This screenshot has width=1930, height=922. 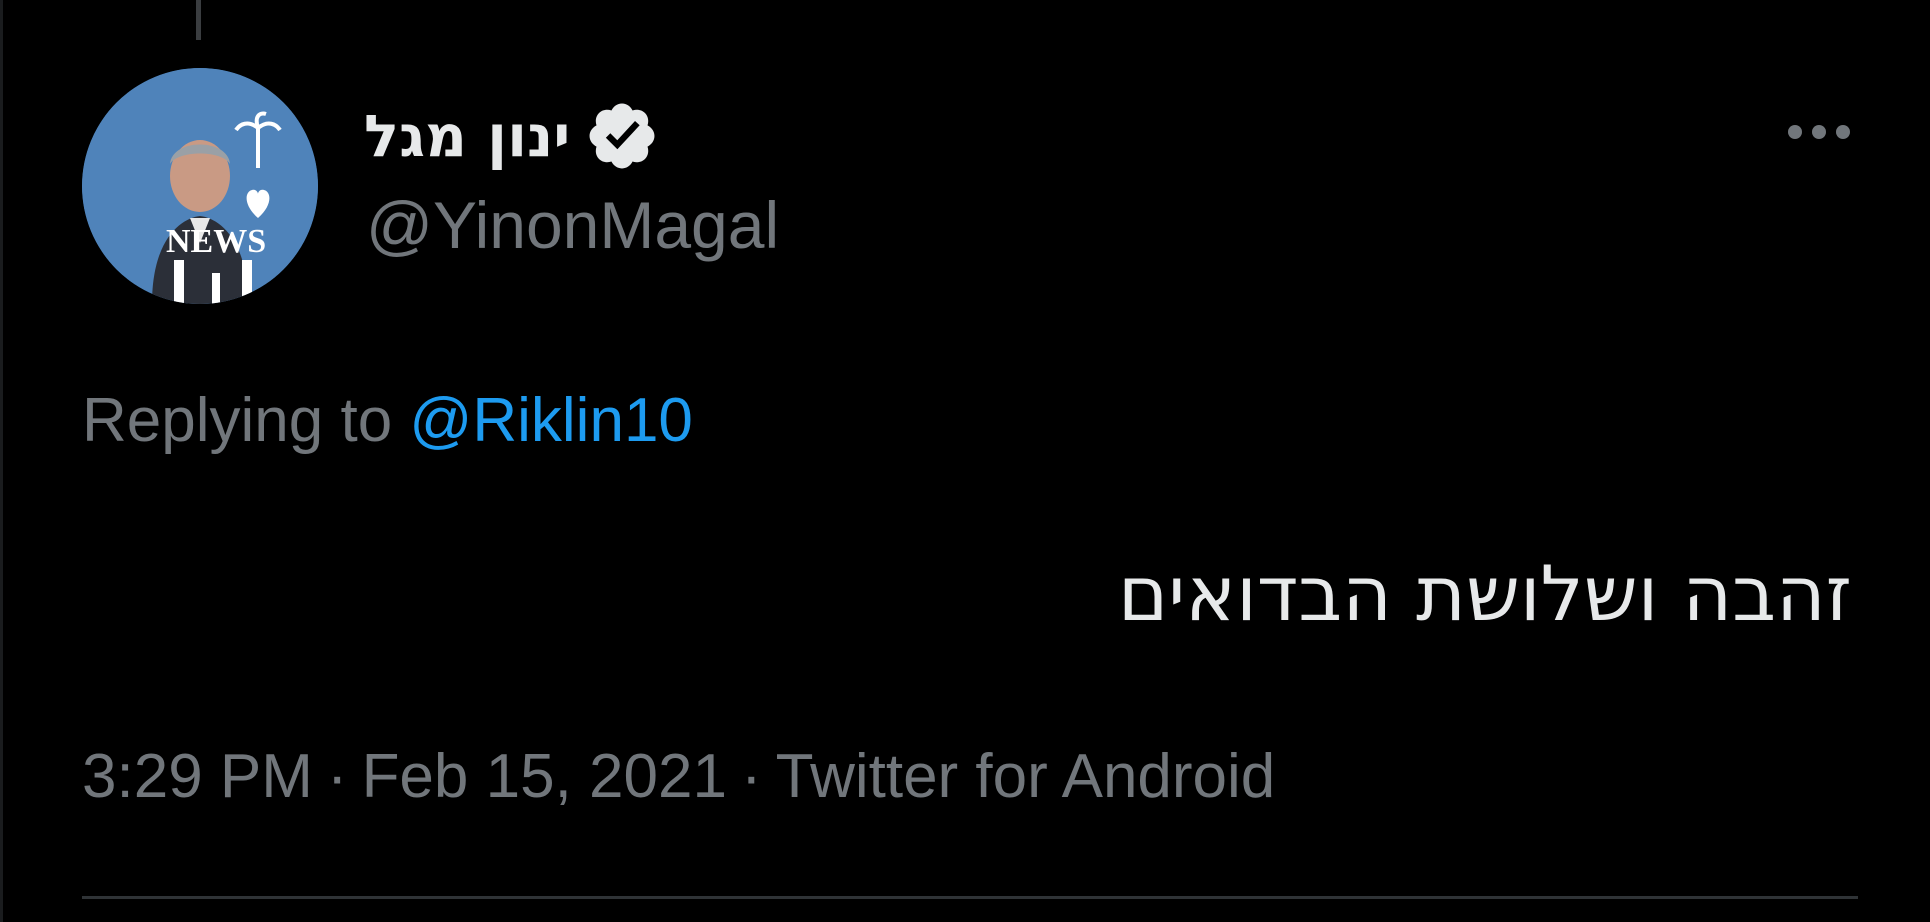 What do you see at coordinates (970, 897) in the screenshot?
I see `divider` at bounding box center [970, 897].